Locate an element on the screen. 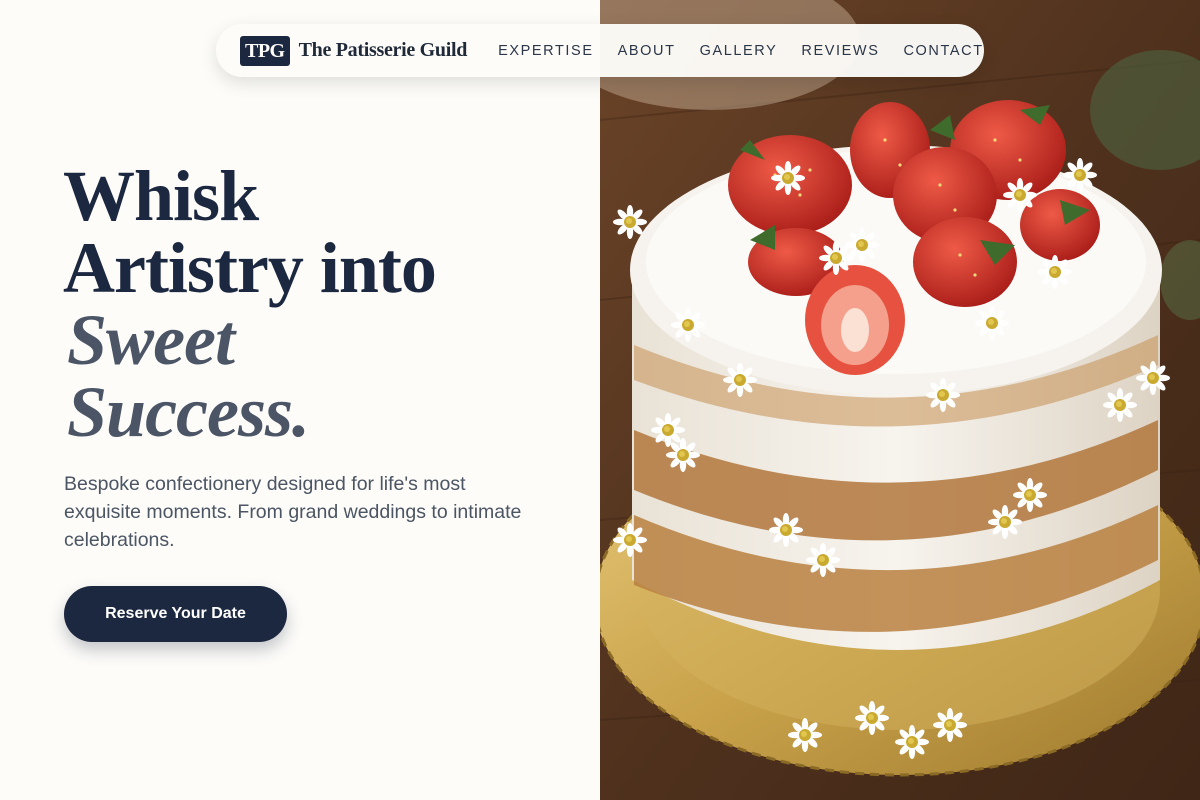 The width and height of the screenshot is (1200, 800). reserve-date-button: Reserve Your Date is located at coordinates (175, 614).